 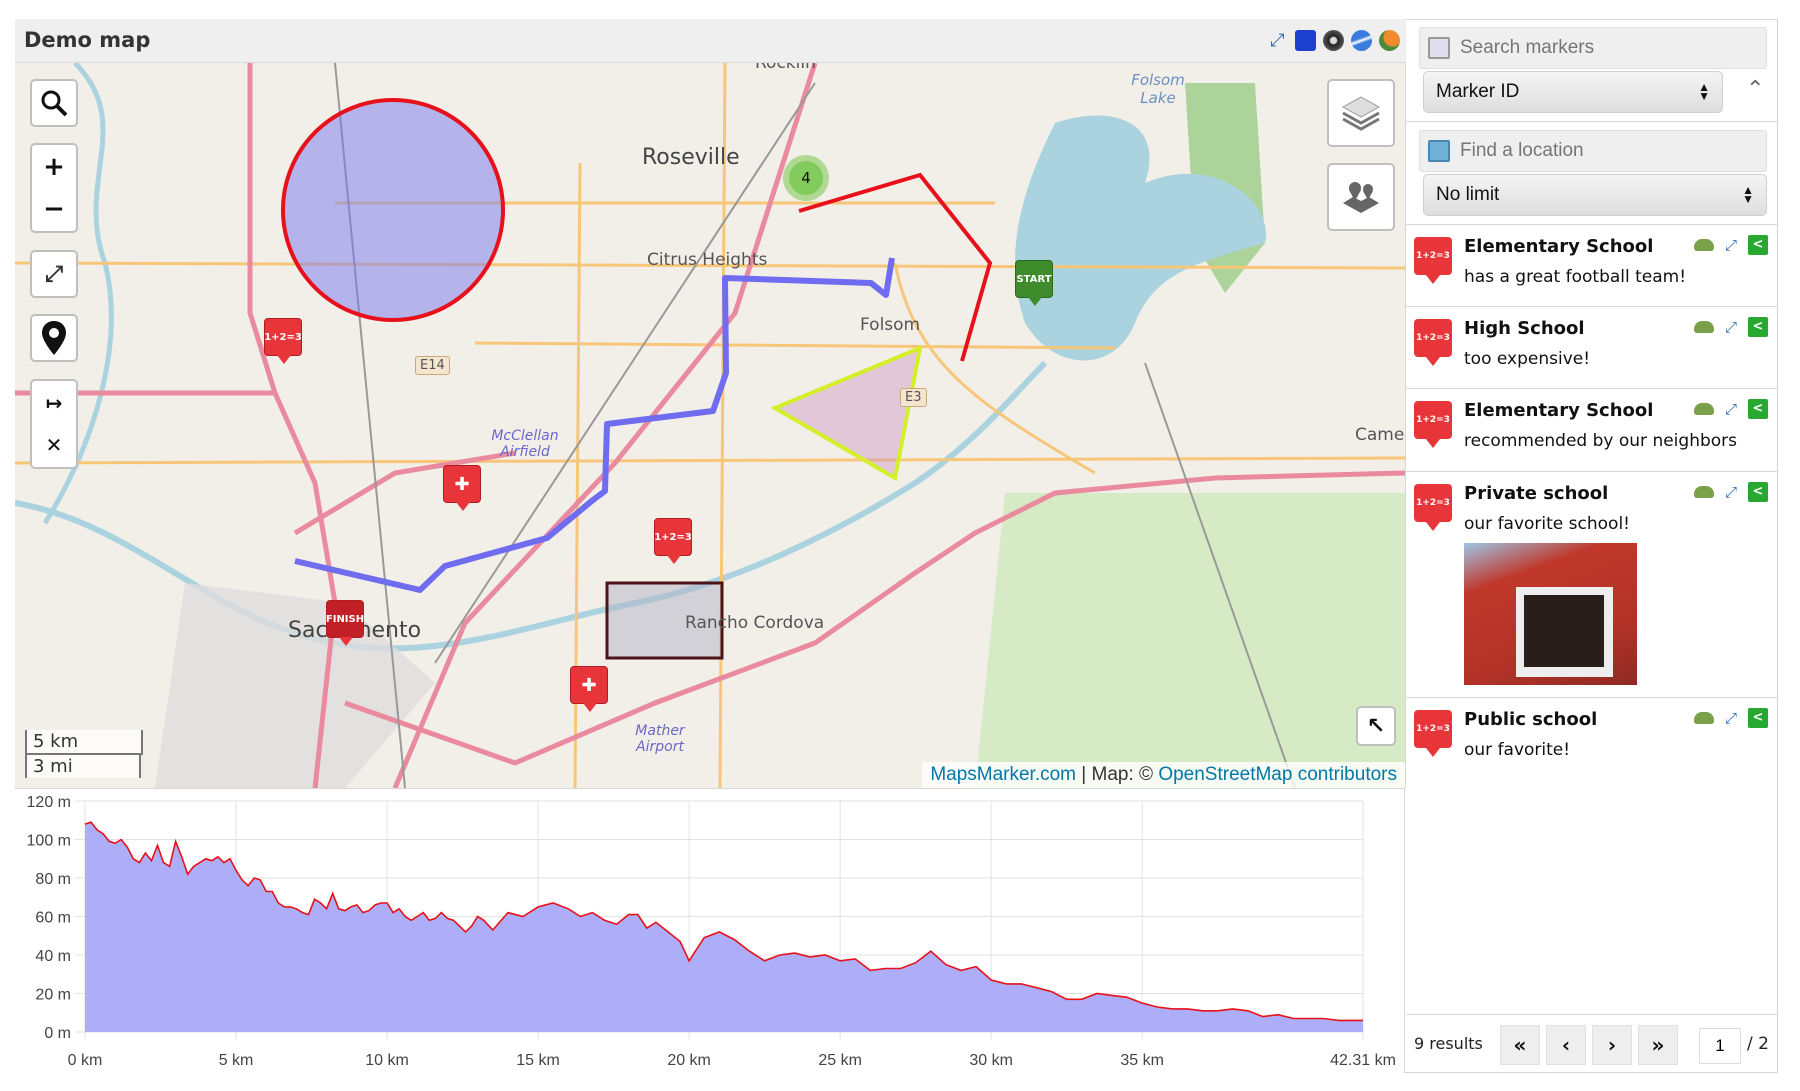 What do you see at coordinates (54, 274) in the screenshot?
I see `fullscreen-control: ⤢` at bounding box center [54, 274].